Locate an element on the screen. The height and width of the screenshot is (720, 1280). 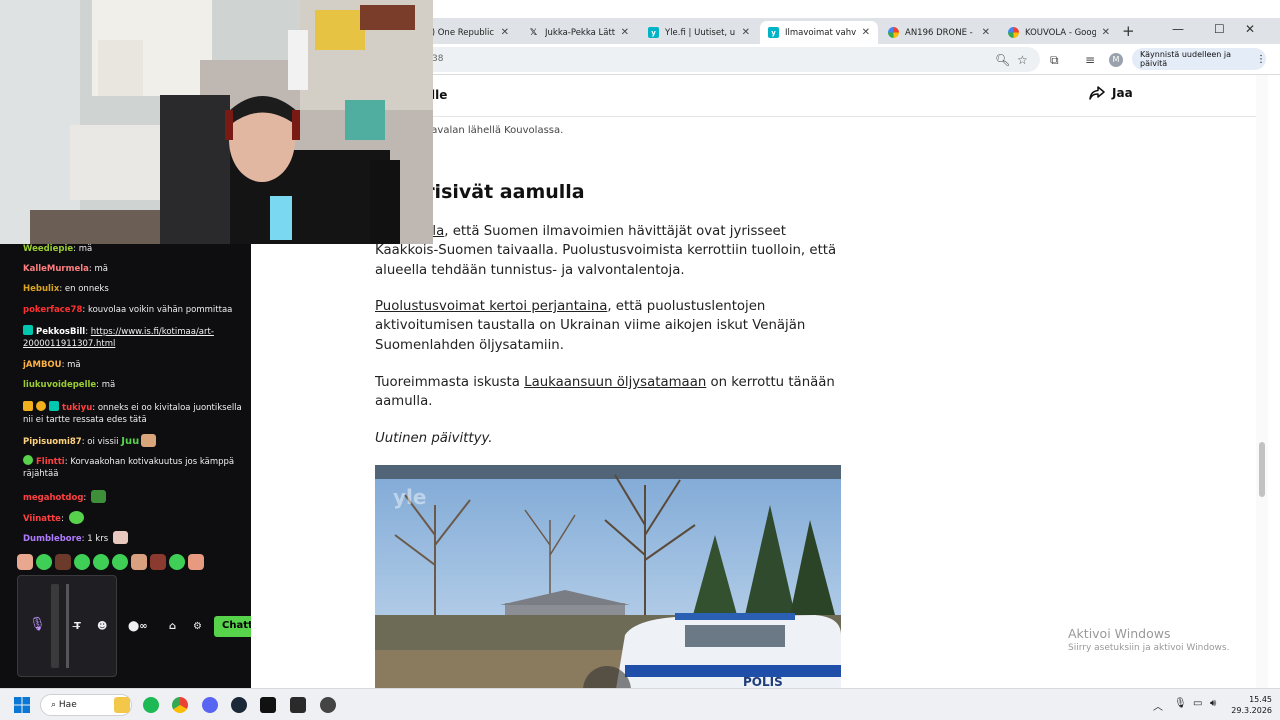
article-link: Laukaansuun öljysatamaan is located at coordinates (615, 382).